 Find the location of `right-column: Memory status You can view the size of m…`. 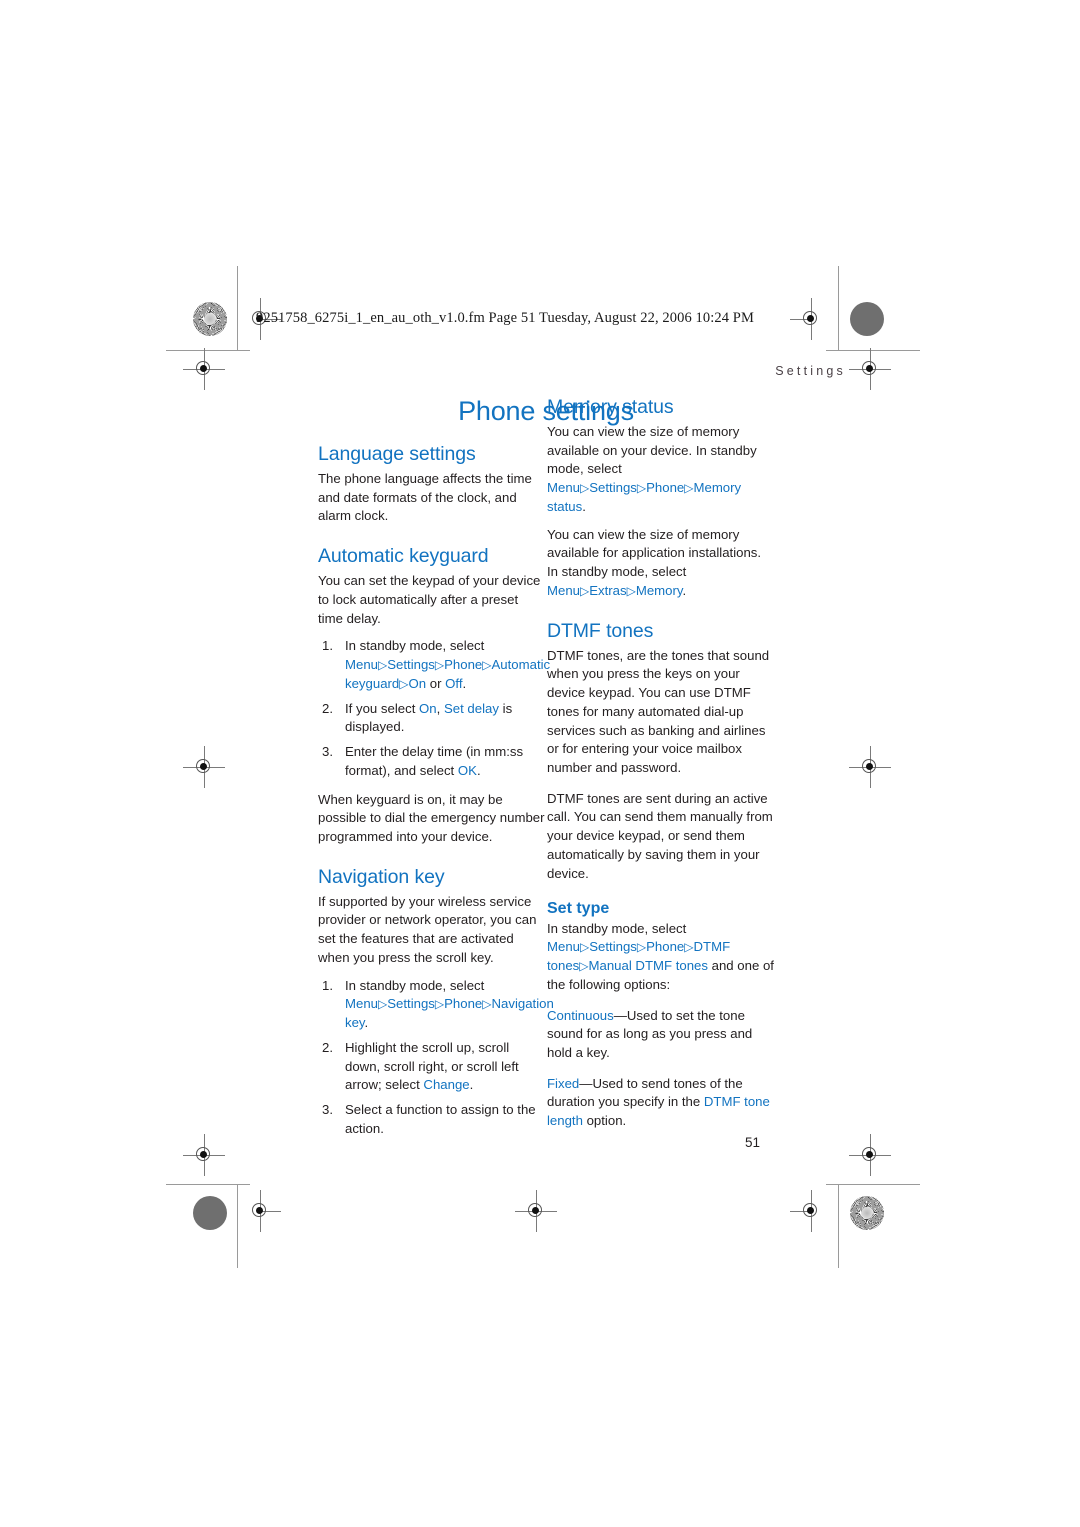

right-column: Memory status You can view the size of m… is located at coordinates (660, 769).